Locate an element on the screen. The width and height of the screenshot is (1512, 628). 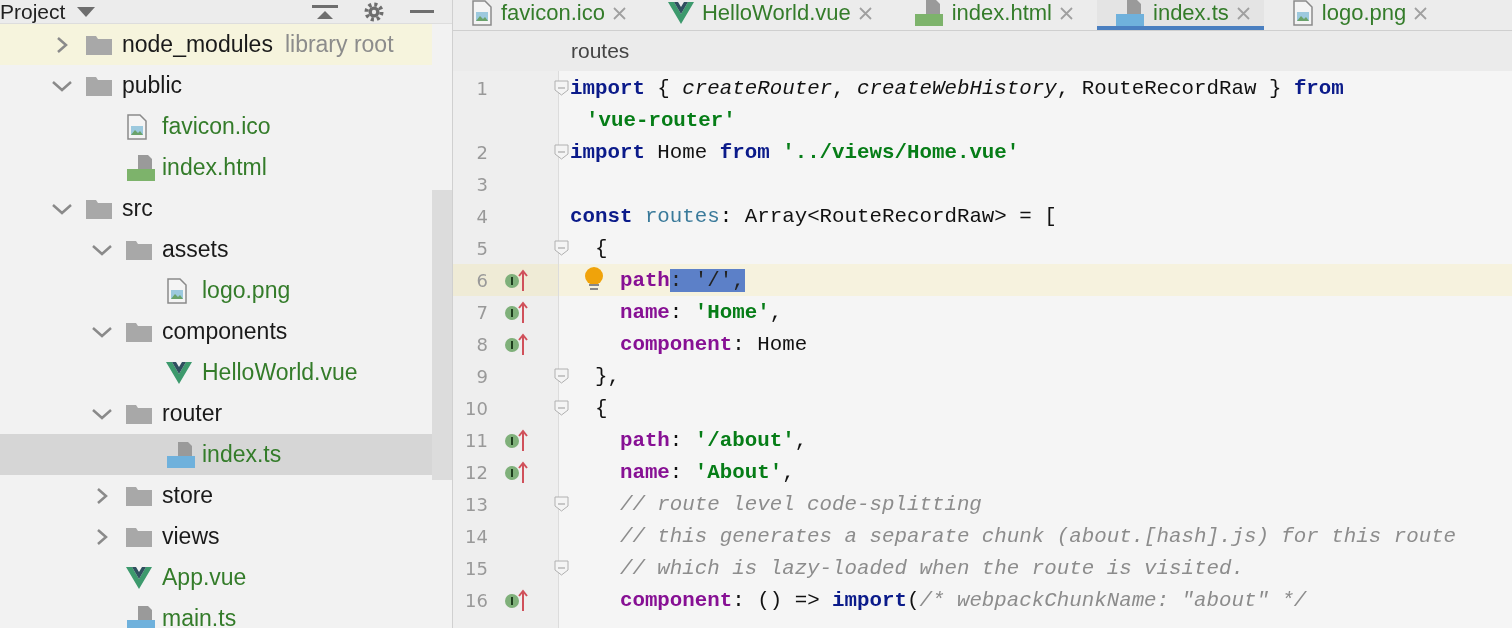
tree-row: components is located at coordinates (216, 331).